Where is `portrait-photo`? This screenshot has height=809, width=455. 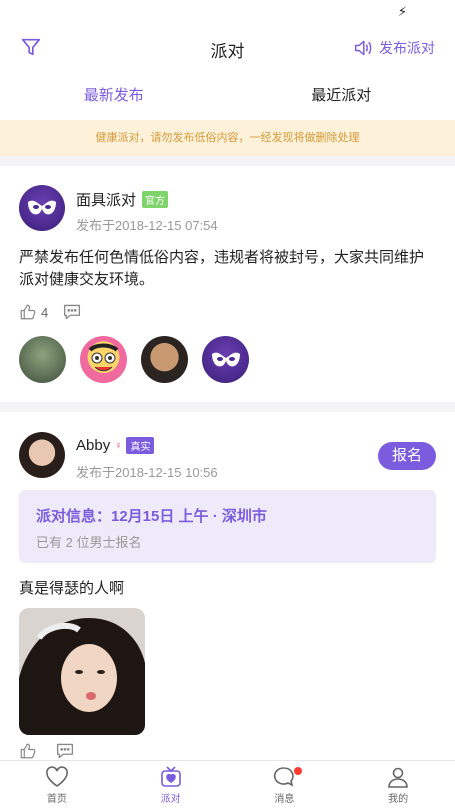
portrait-photo is located at coordinates (82, 671).